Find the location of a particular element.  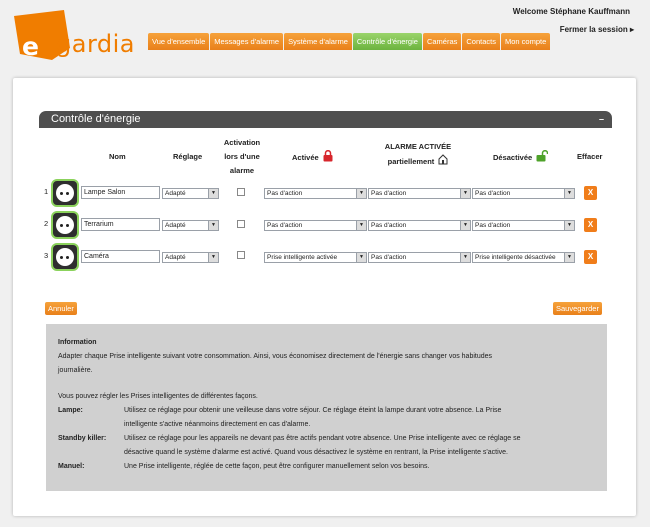

activated-action-value: Prise intelligente activée is located at coordinates (302, 257).